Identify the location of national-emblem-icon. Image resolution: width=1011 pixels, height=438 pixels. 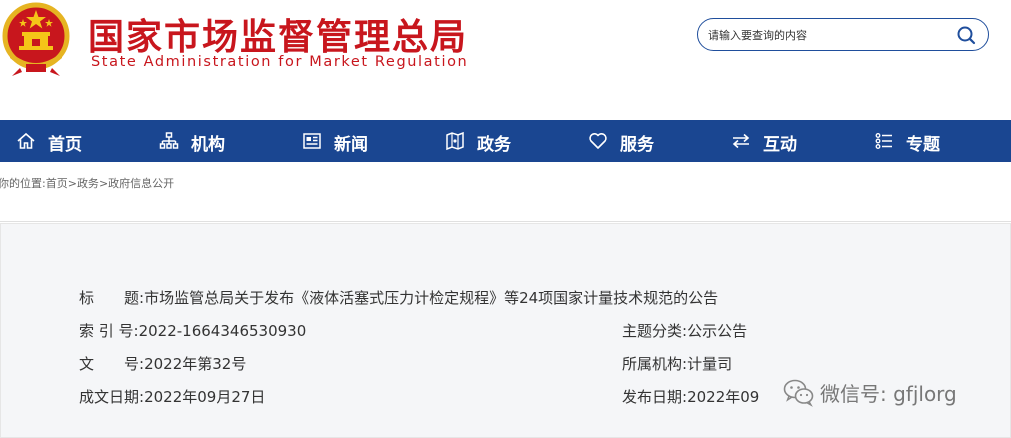
(36, 39).